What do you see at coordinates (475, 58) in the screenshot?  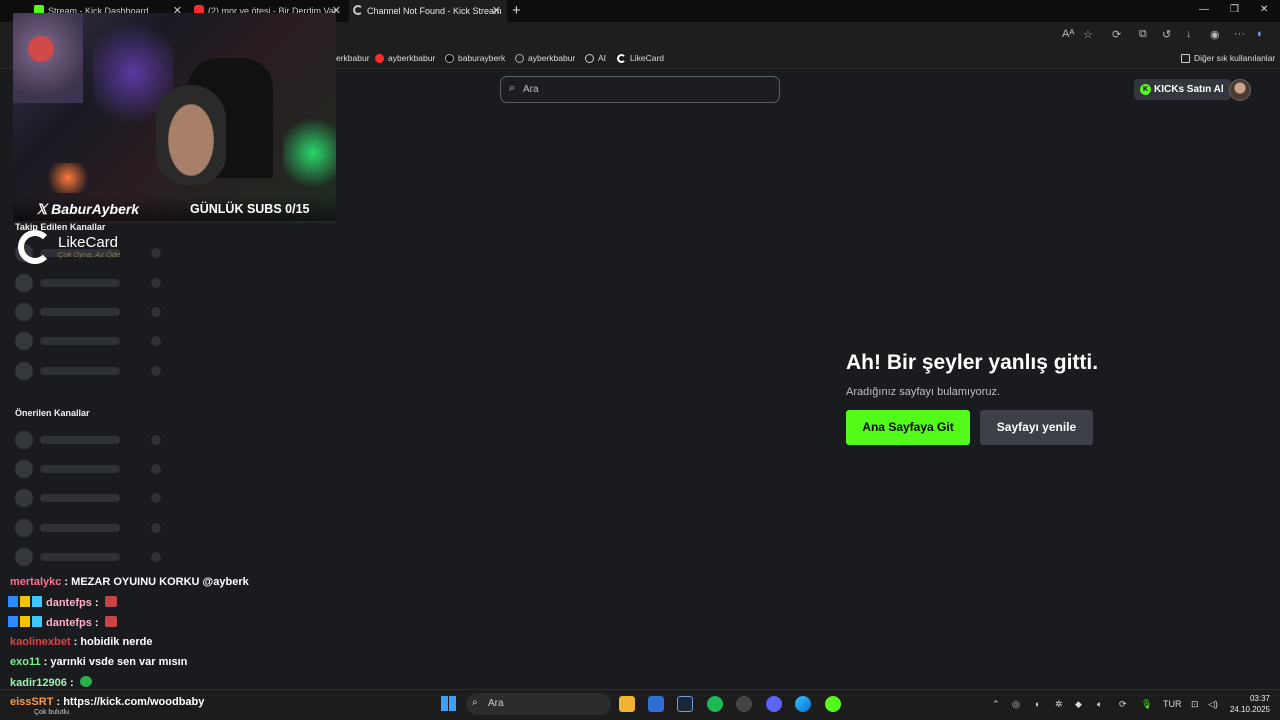 I see `bookmark-item: baburayberk` at bounding box center [475, 58].